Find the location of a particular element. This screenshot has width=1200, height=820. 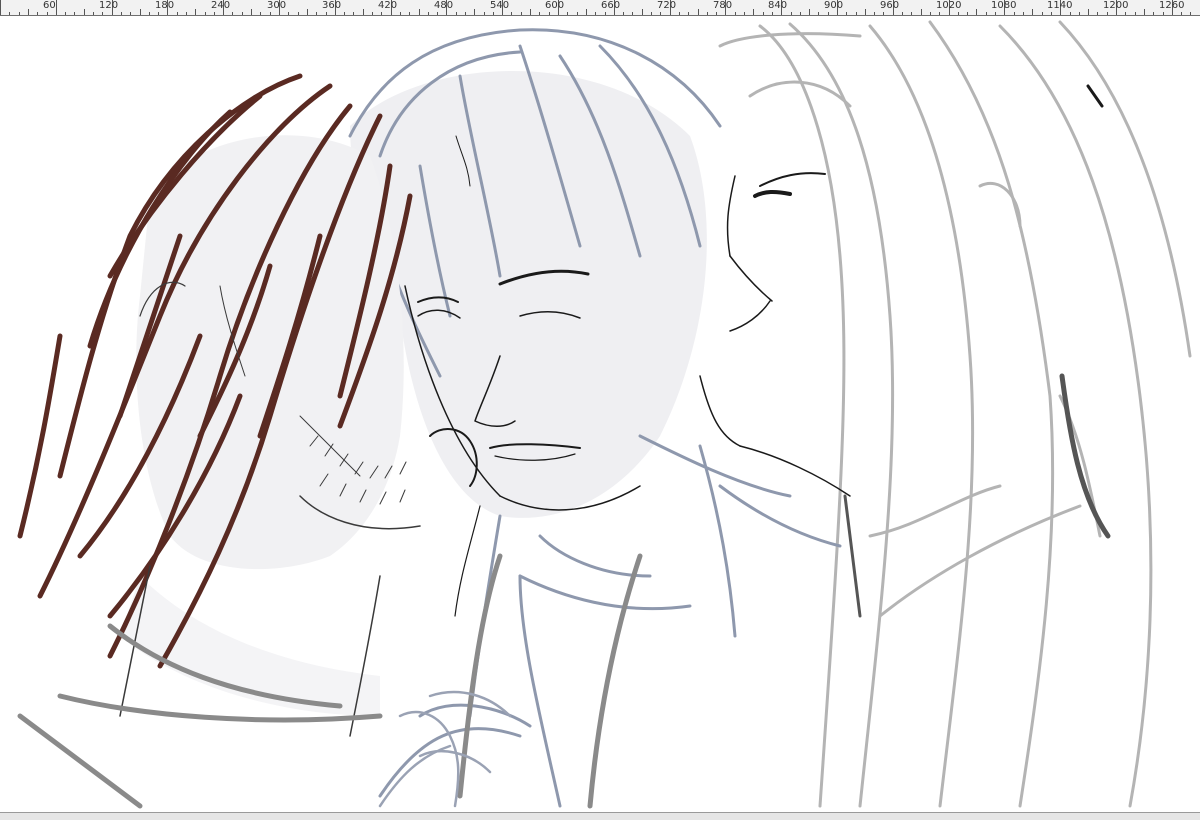

ruler-label-1020: 1020 is located at coordinates (949, 5).